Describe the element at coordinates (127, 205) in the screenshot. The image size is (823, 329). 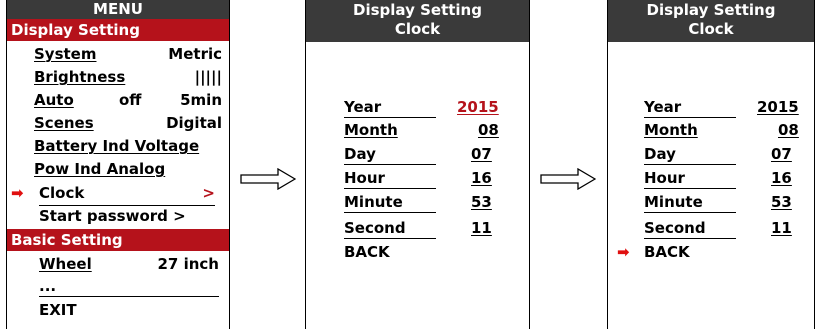
I see `clock-underline` at that location.